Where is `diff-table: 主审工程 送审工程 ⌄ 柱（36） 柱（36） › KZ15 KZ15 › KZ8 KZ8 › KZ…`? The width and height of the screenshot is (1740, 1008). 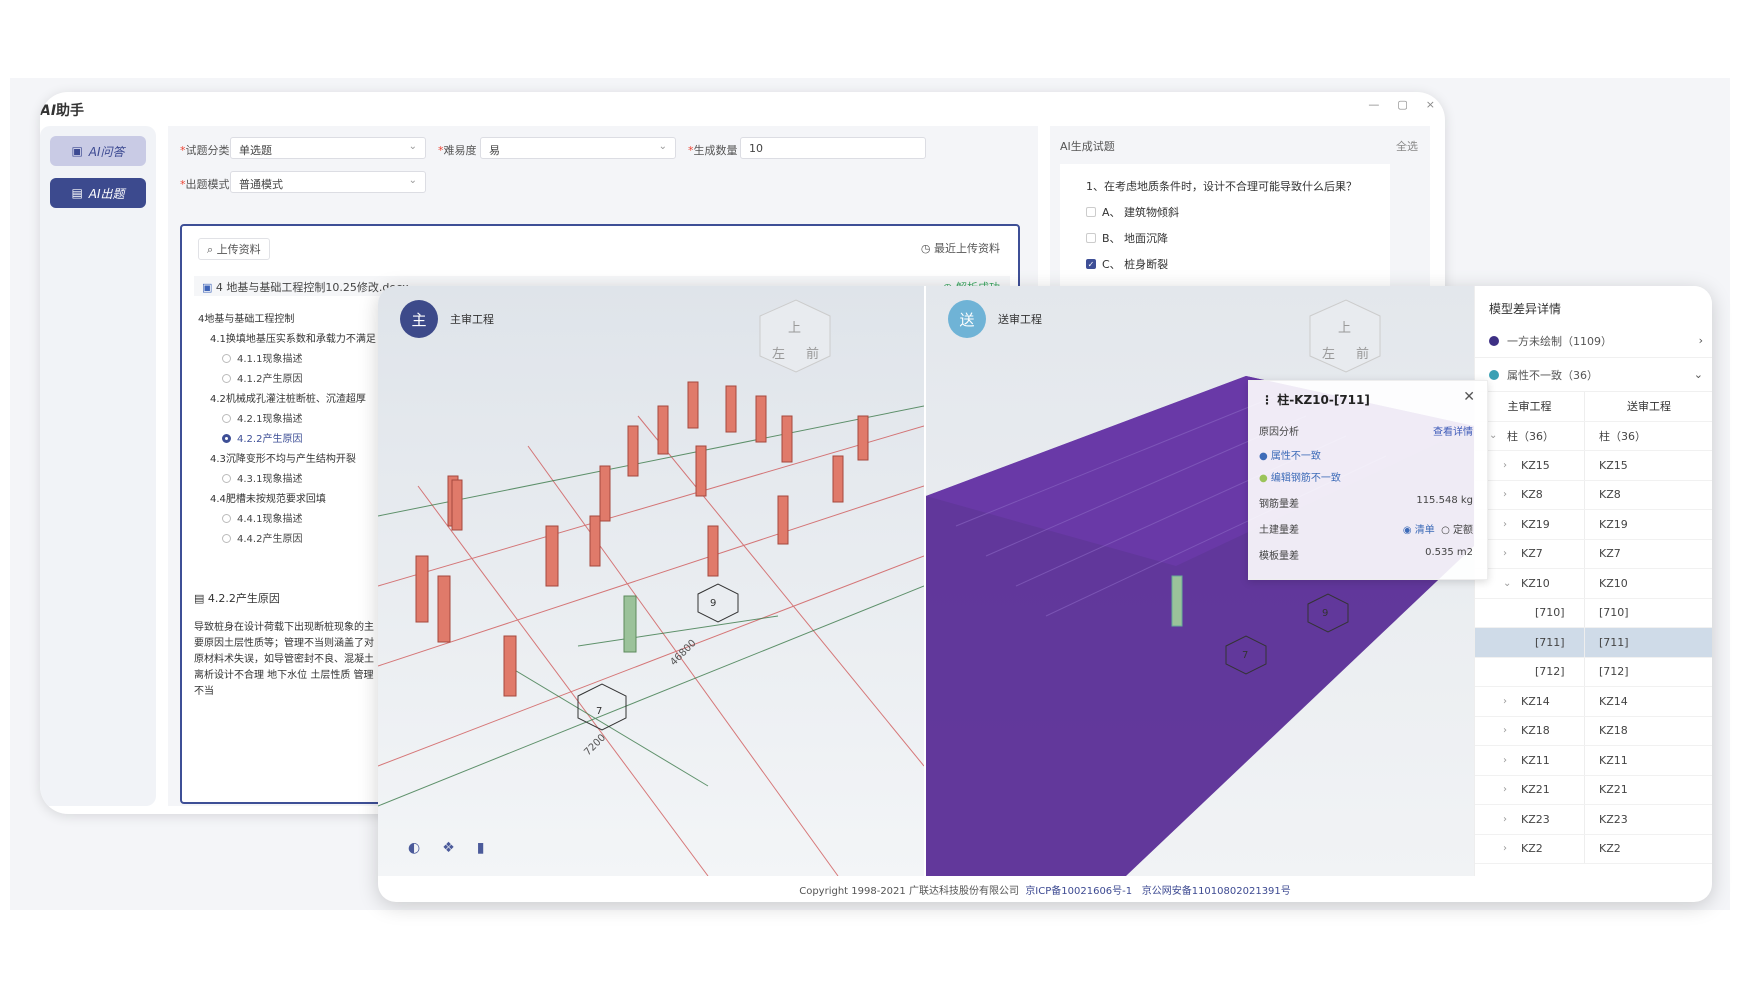
diff-table: 主审工程 送审工程 ⌄ 柱（36） 柱（36） › KZ15 KZ15 › KZ8 KZ8 › KZ… is located at coordinates (1593, 628).